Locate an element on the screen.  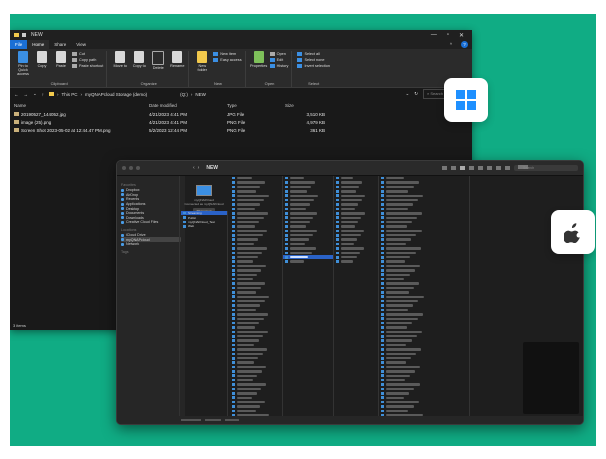
breadcrumb-folder: NEW is located at coordinates (200, 94).